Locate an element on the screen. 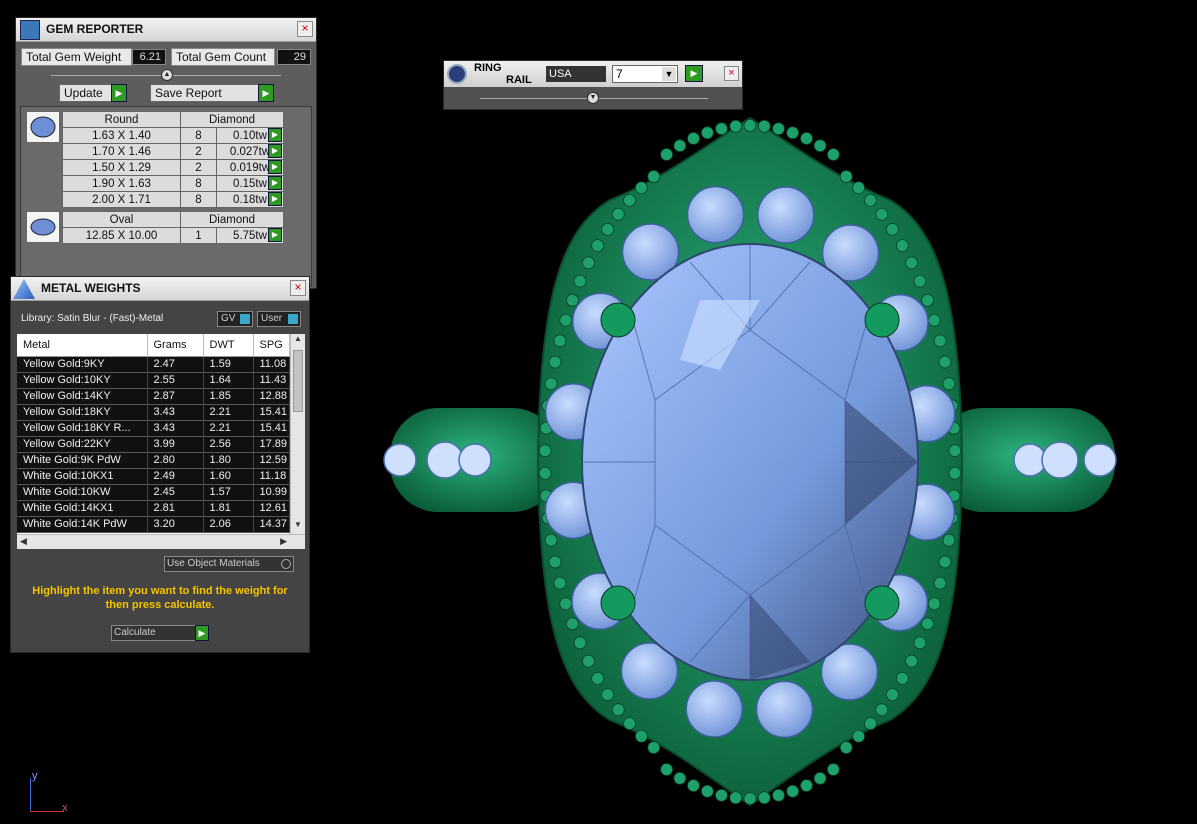  metal-row: White Gold:10KW 2.45 1.57 10.99 is located at coordinates (153, 492).